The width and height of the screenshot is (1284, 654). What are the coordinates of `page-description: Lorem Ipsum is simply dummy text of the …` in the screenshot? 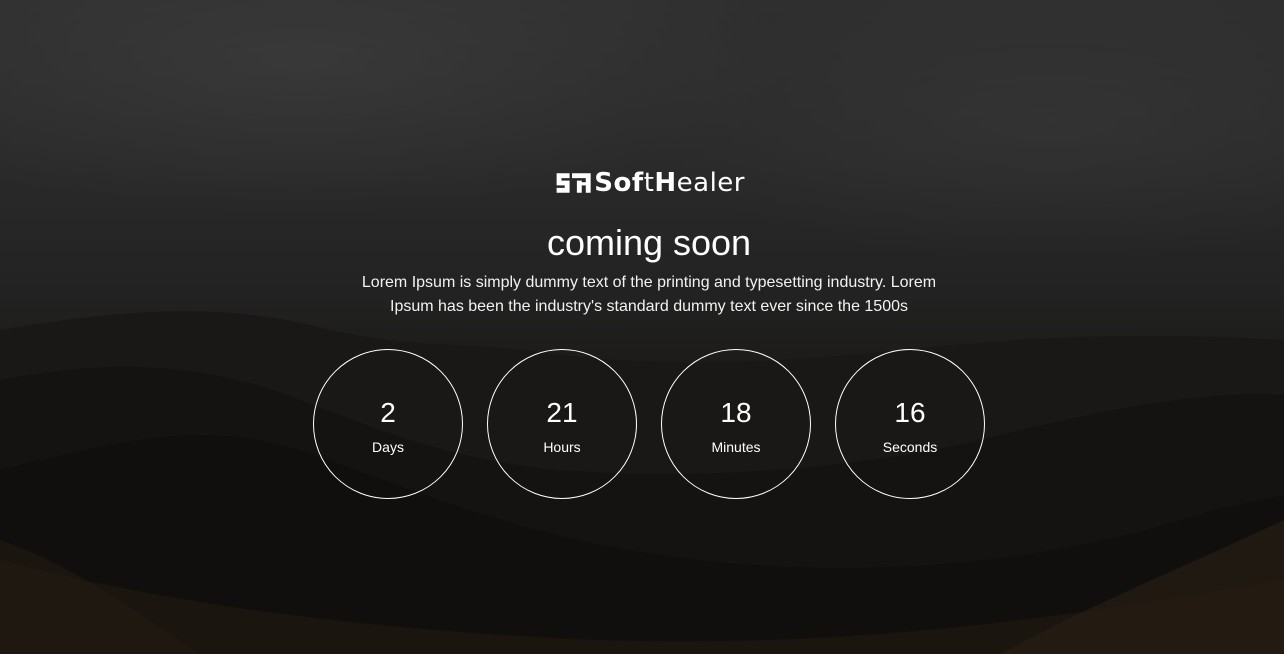 It's located at (649, 294).